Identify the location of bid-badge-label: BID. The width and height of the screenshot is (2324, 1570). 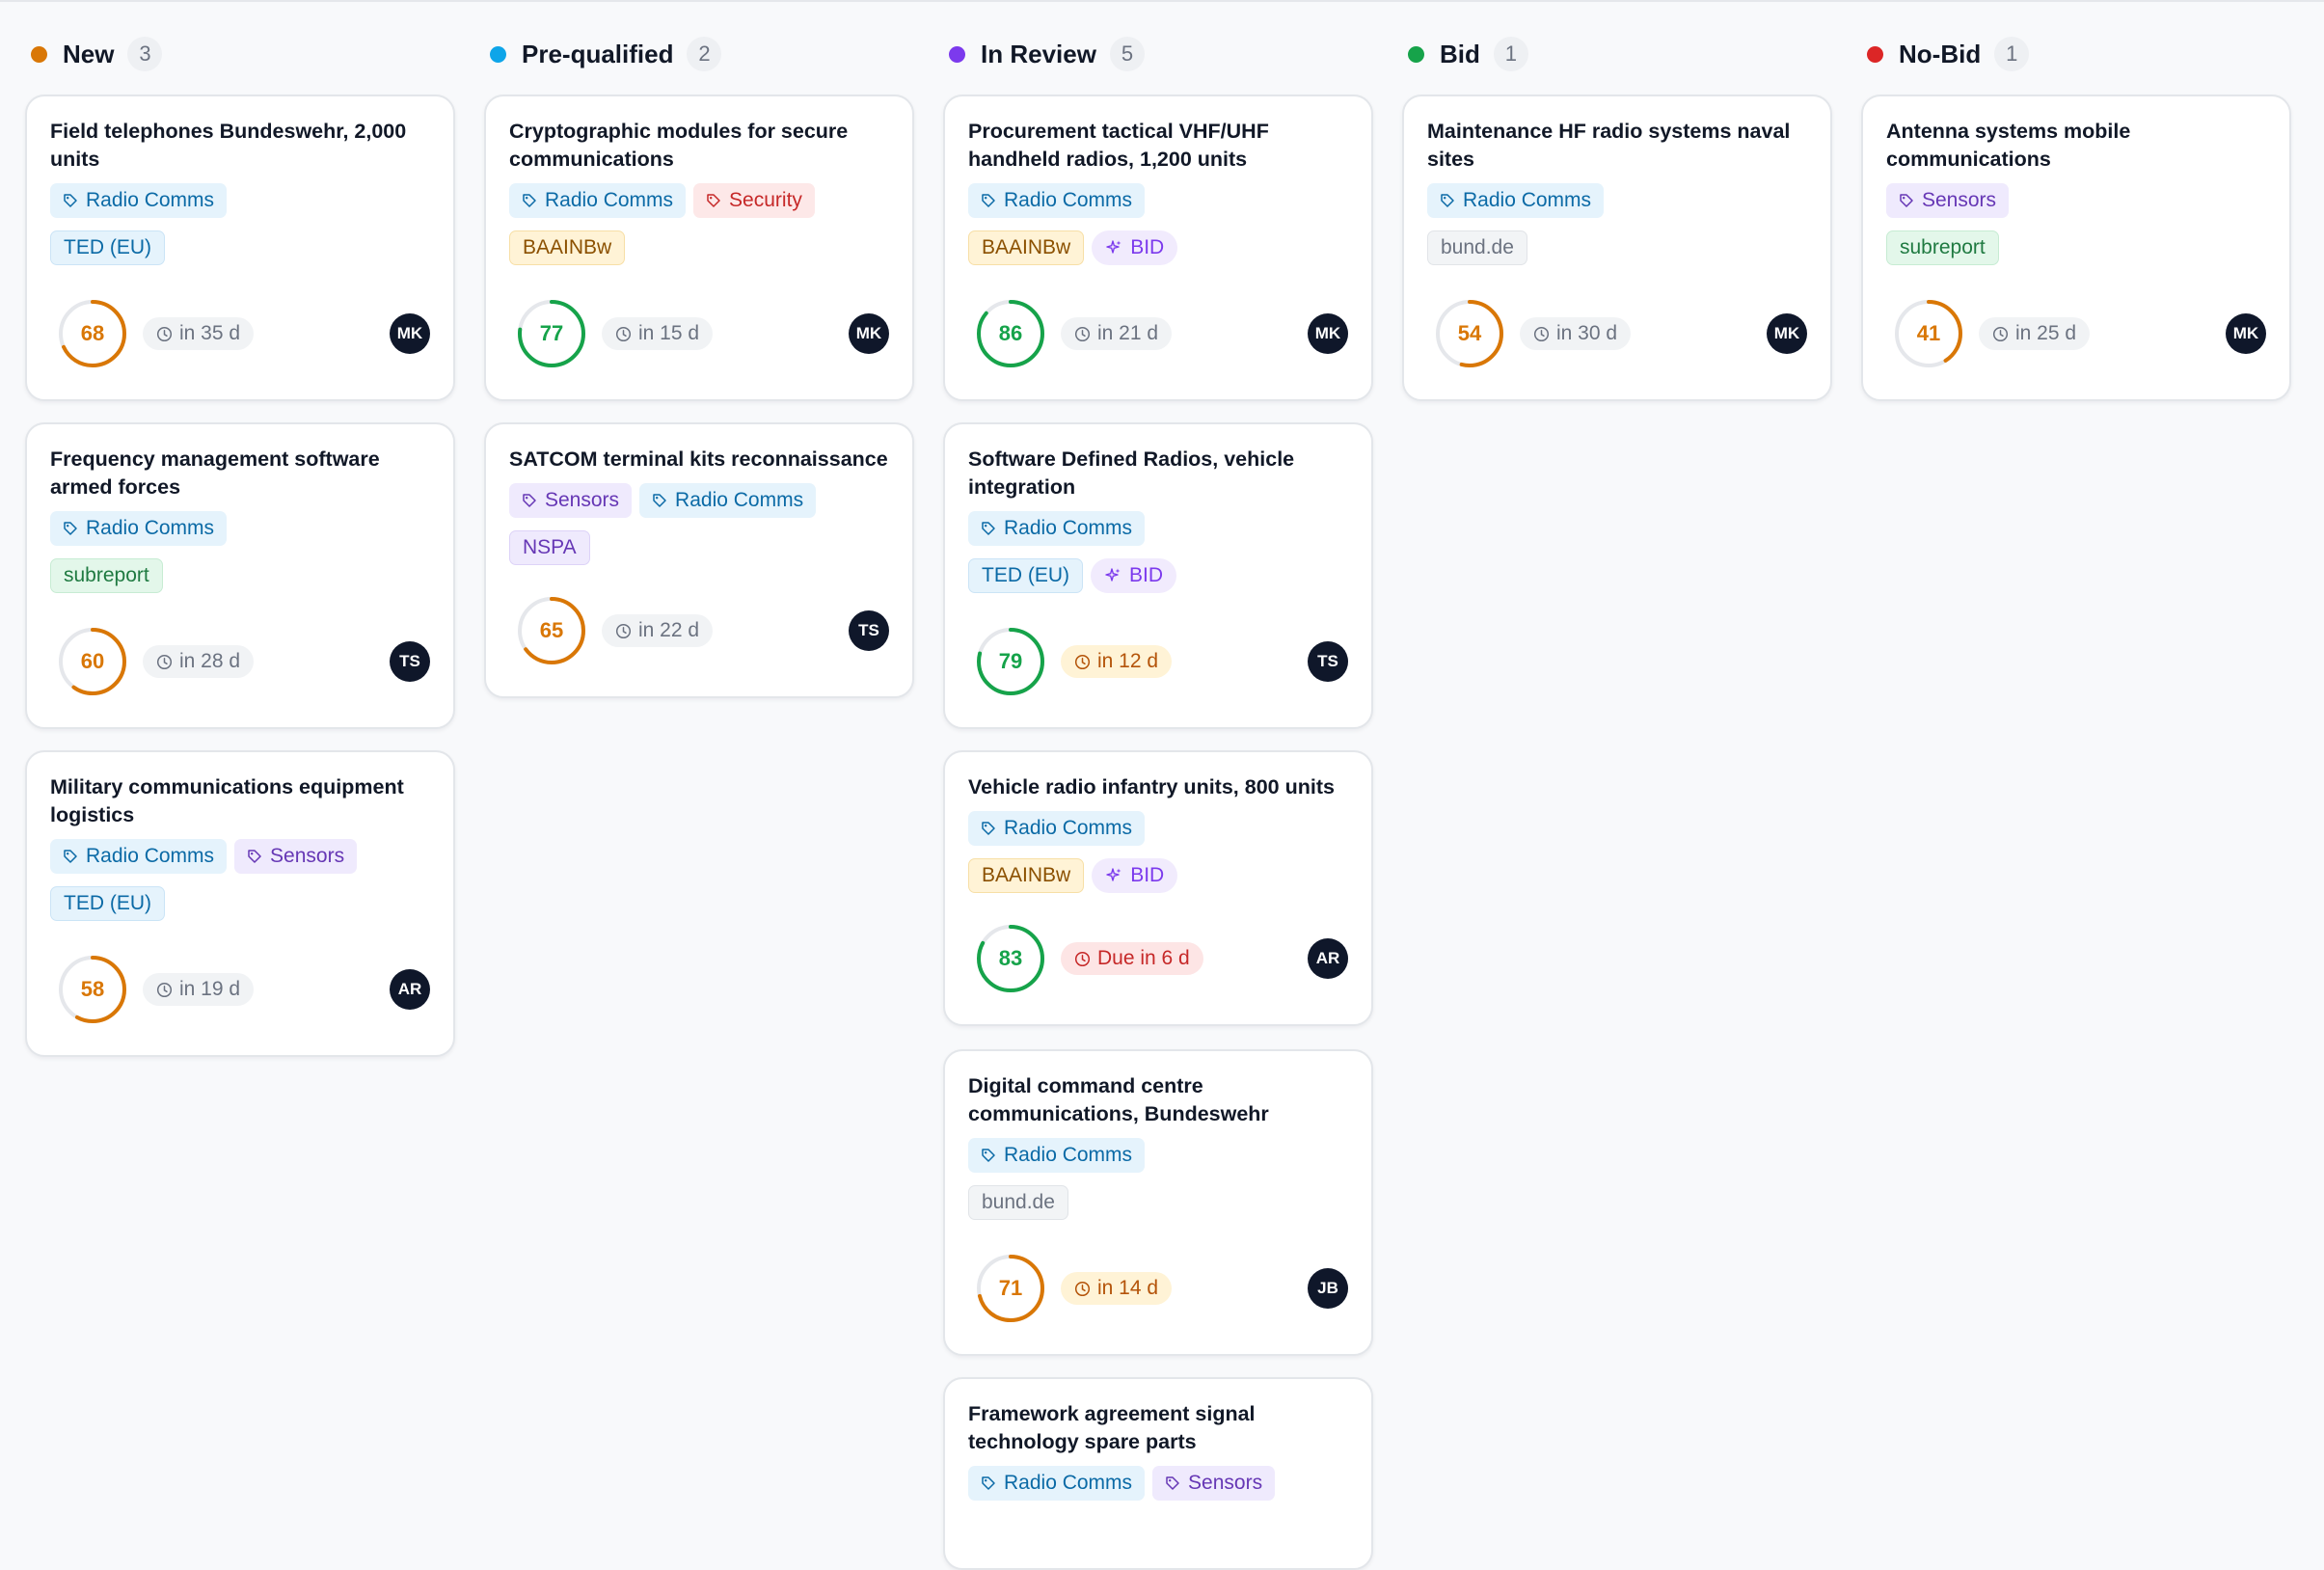
(1148, 247).